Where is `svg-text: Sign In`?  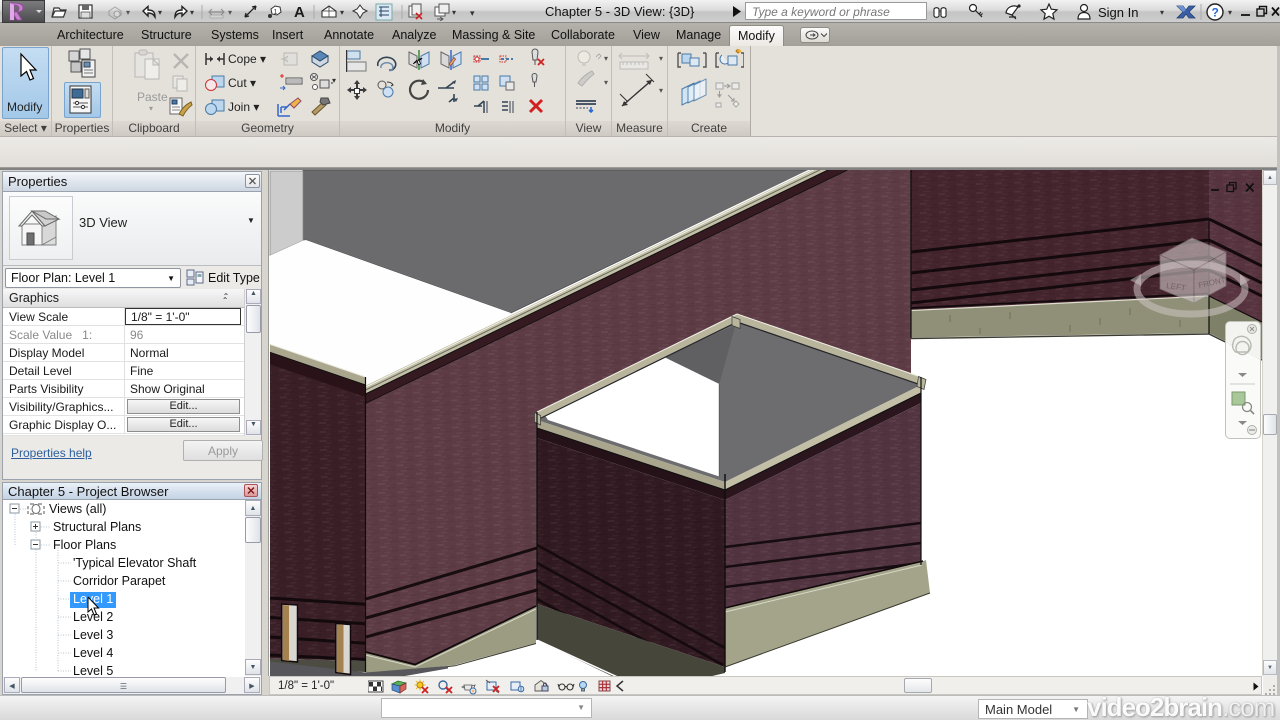 svg-text: Sign In is located at coordinates (1118, 12).